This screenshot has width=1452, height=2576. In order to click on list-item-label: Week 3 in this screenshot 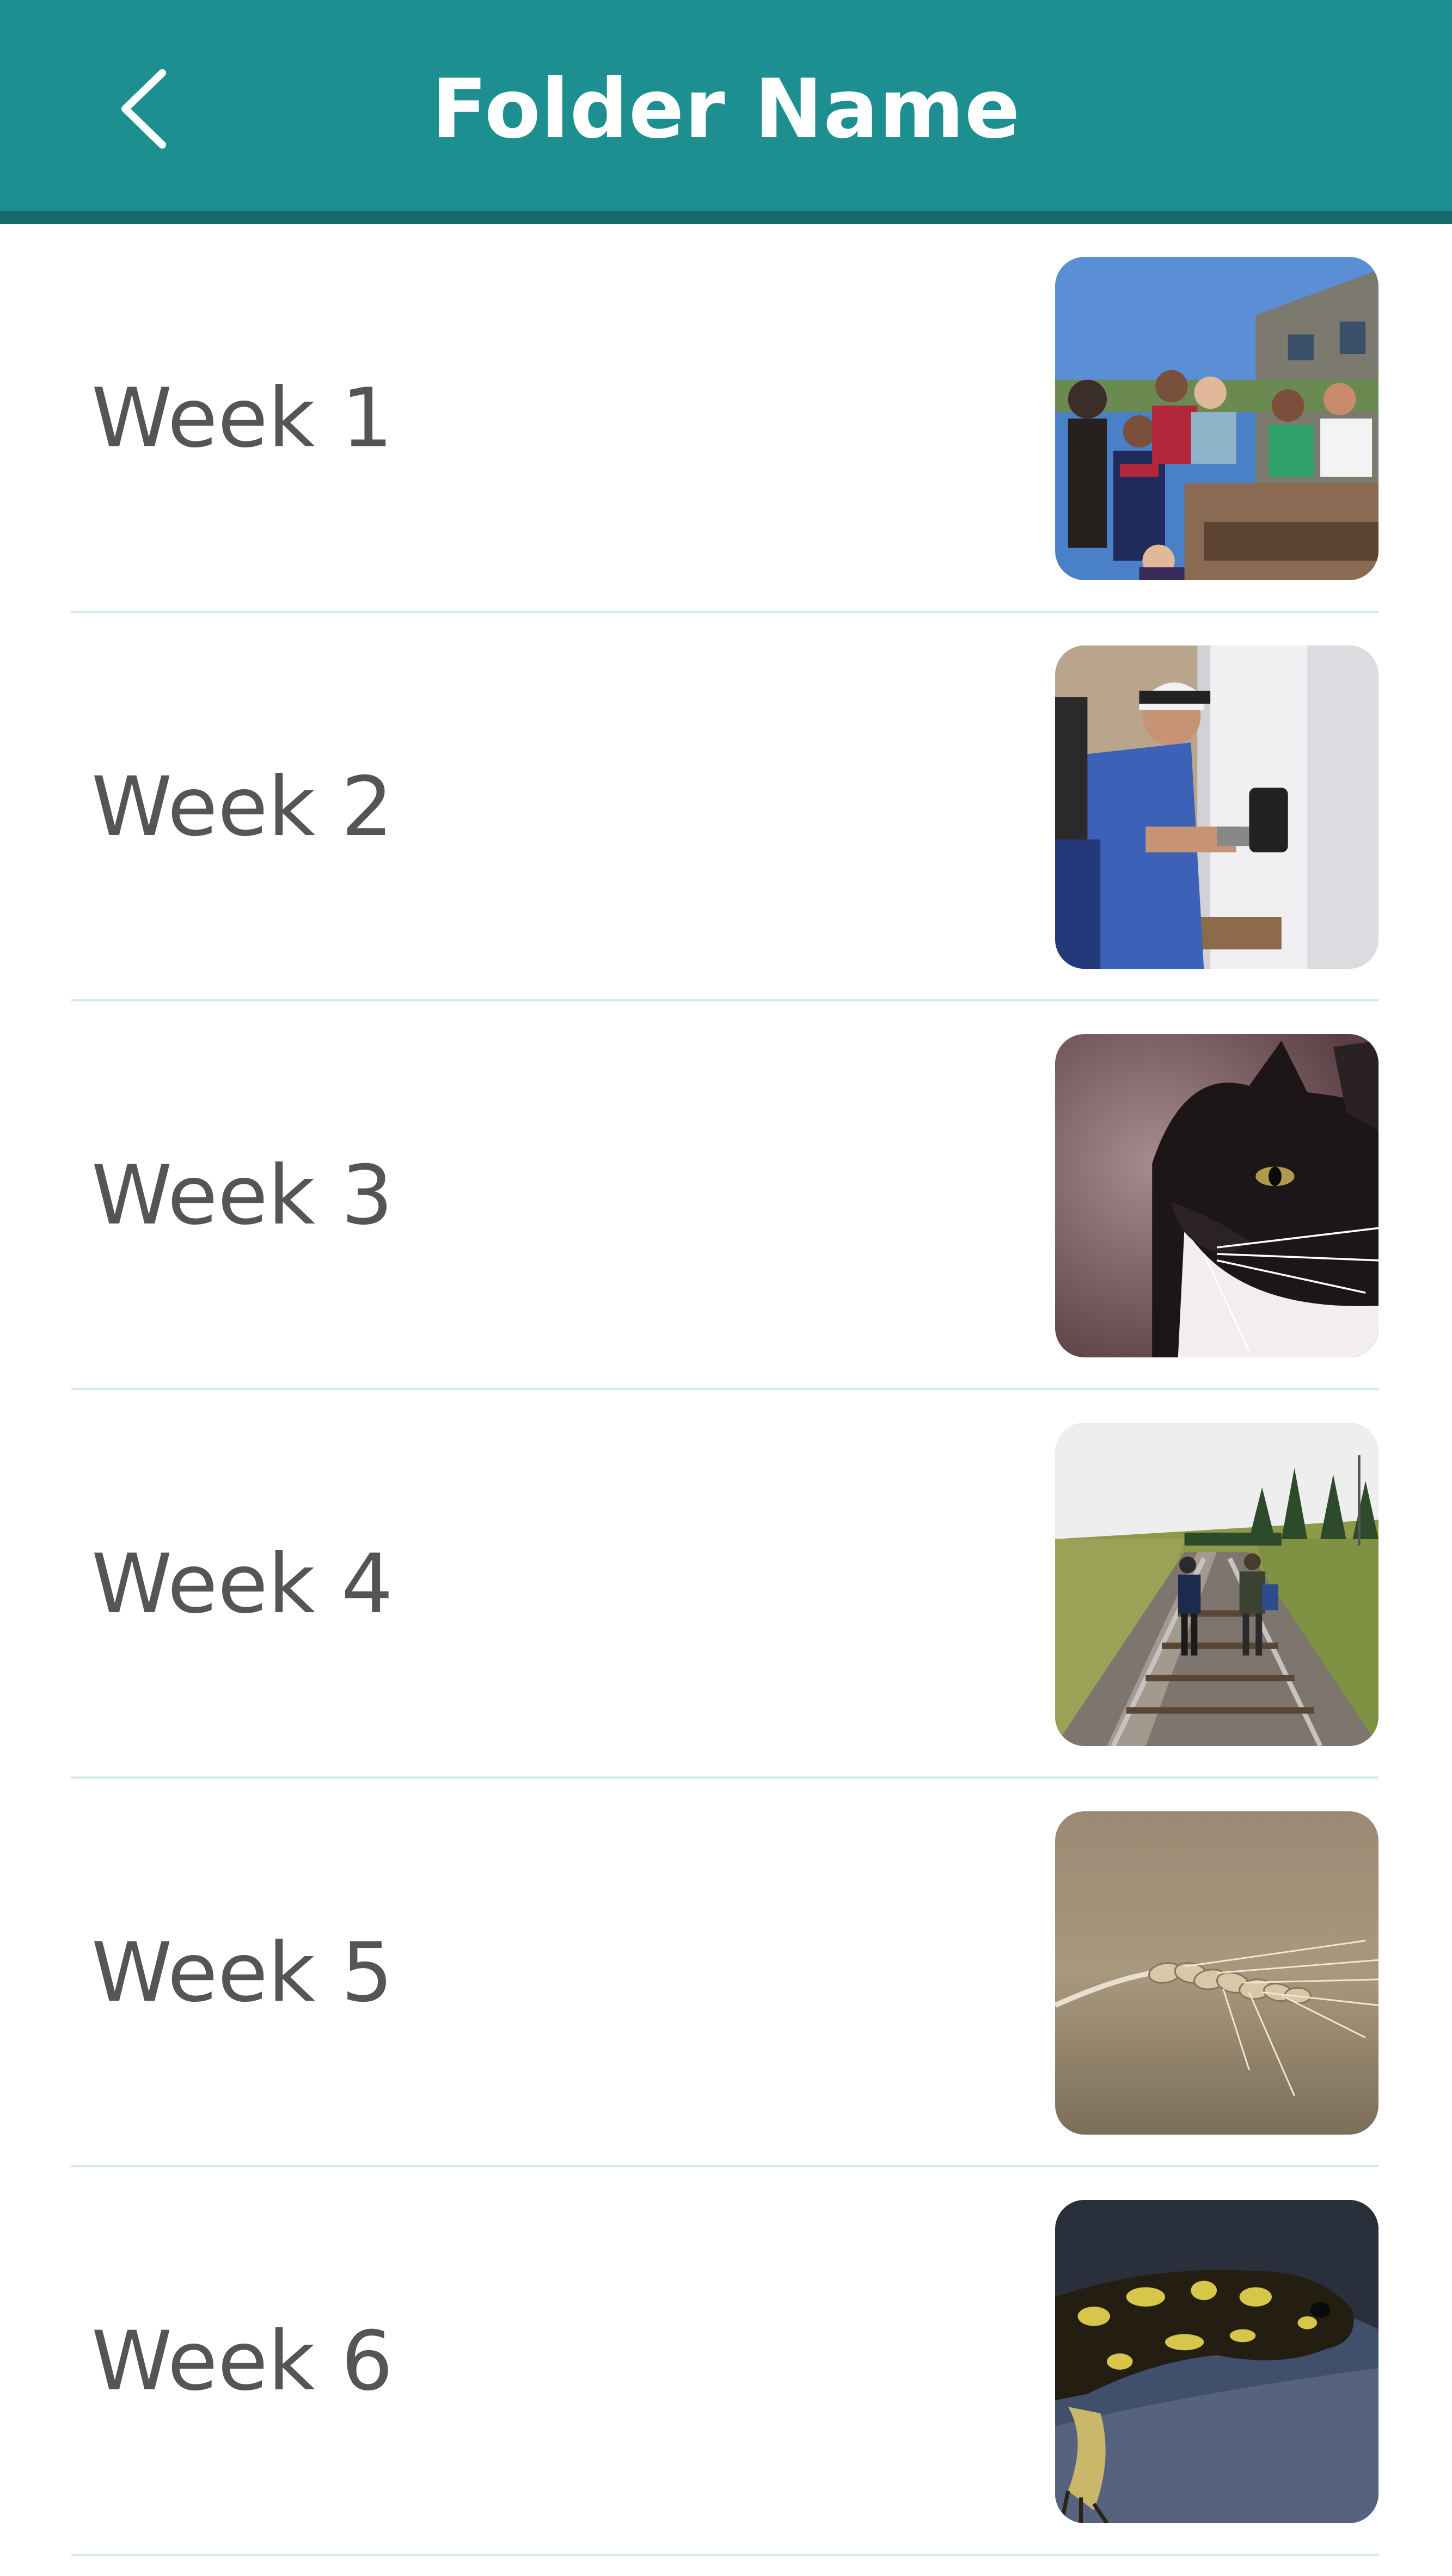, I will do `click(243, 1195)`.